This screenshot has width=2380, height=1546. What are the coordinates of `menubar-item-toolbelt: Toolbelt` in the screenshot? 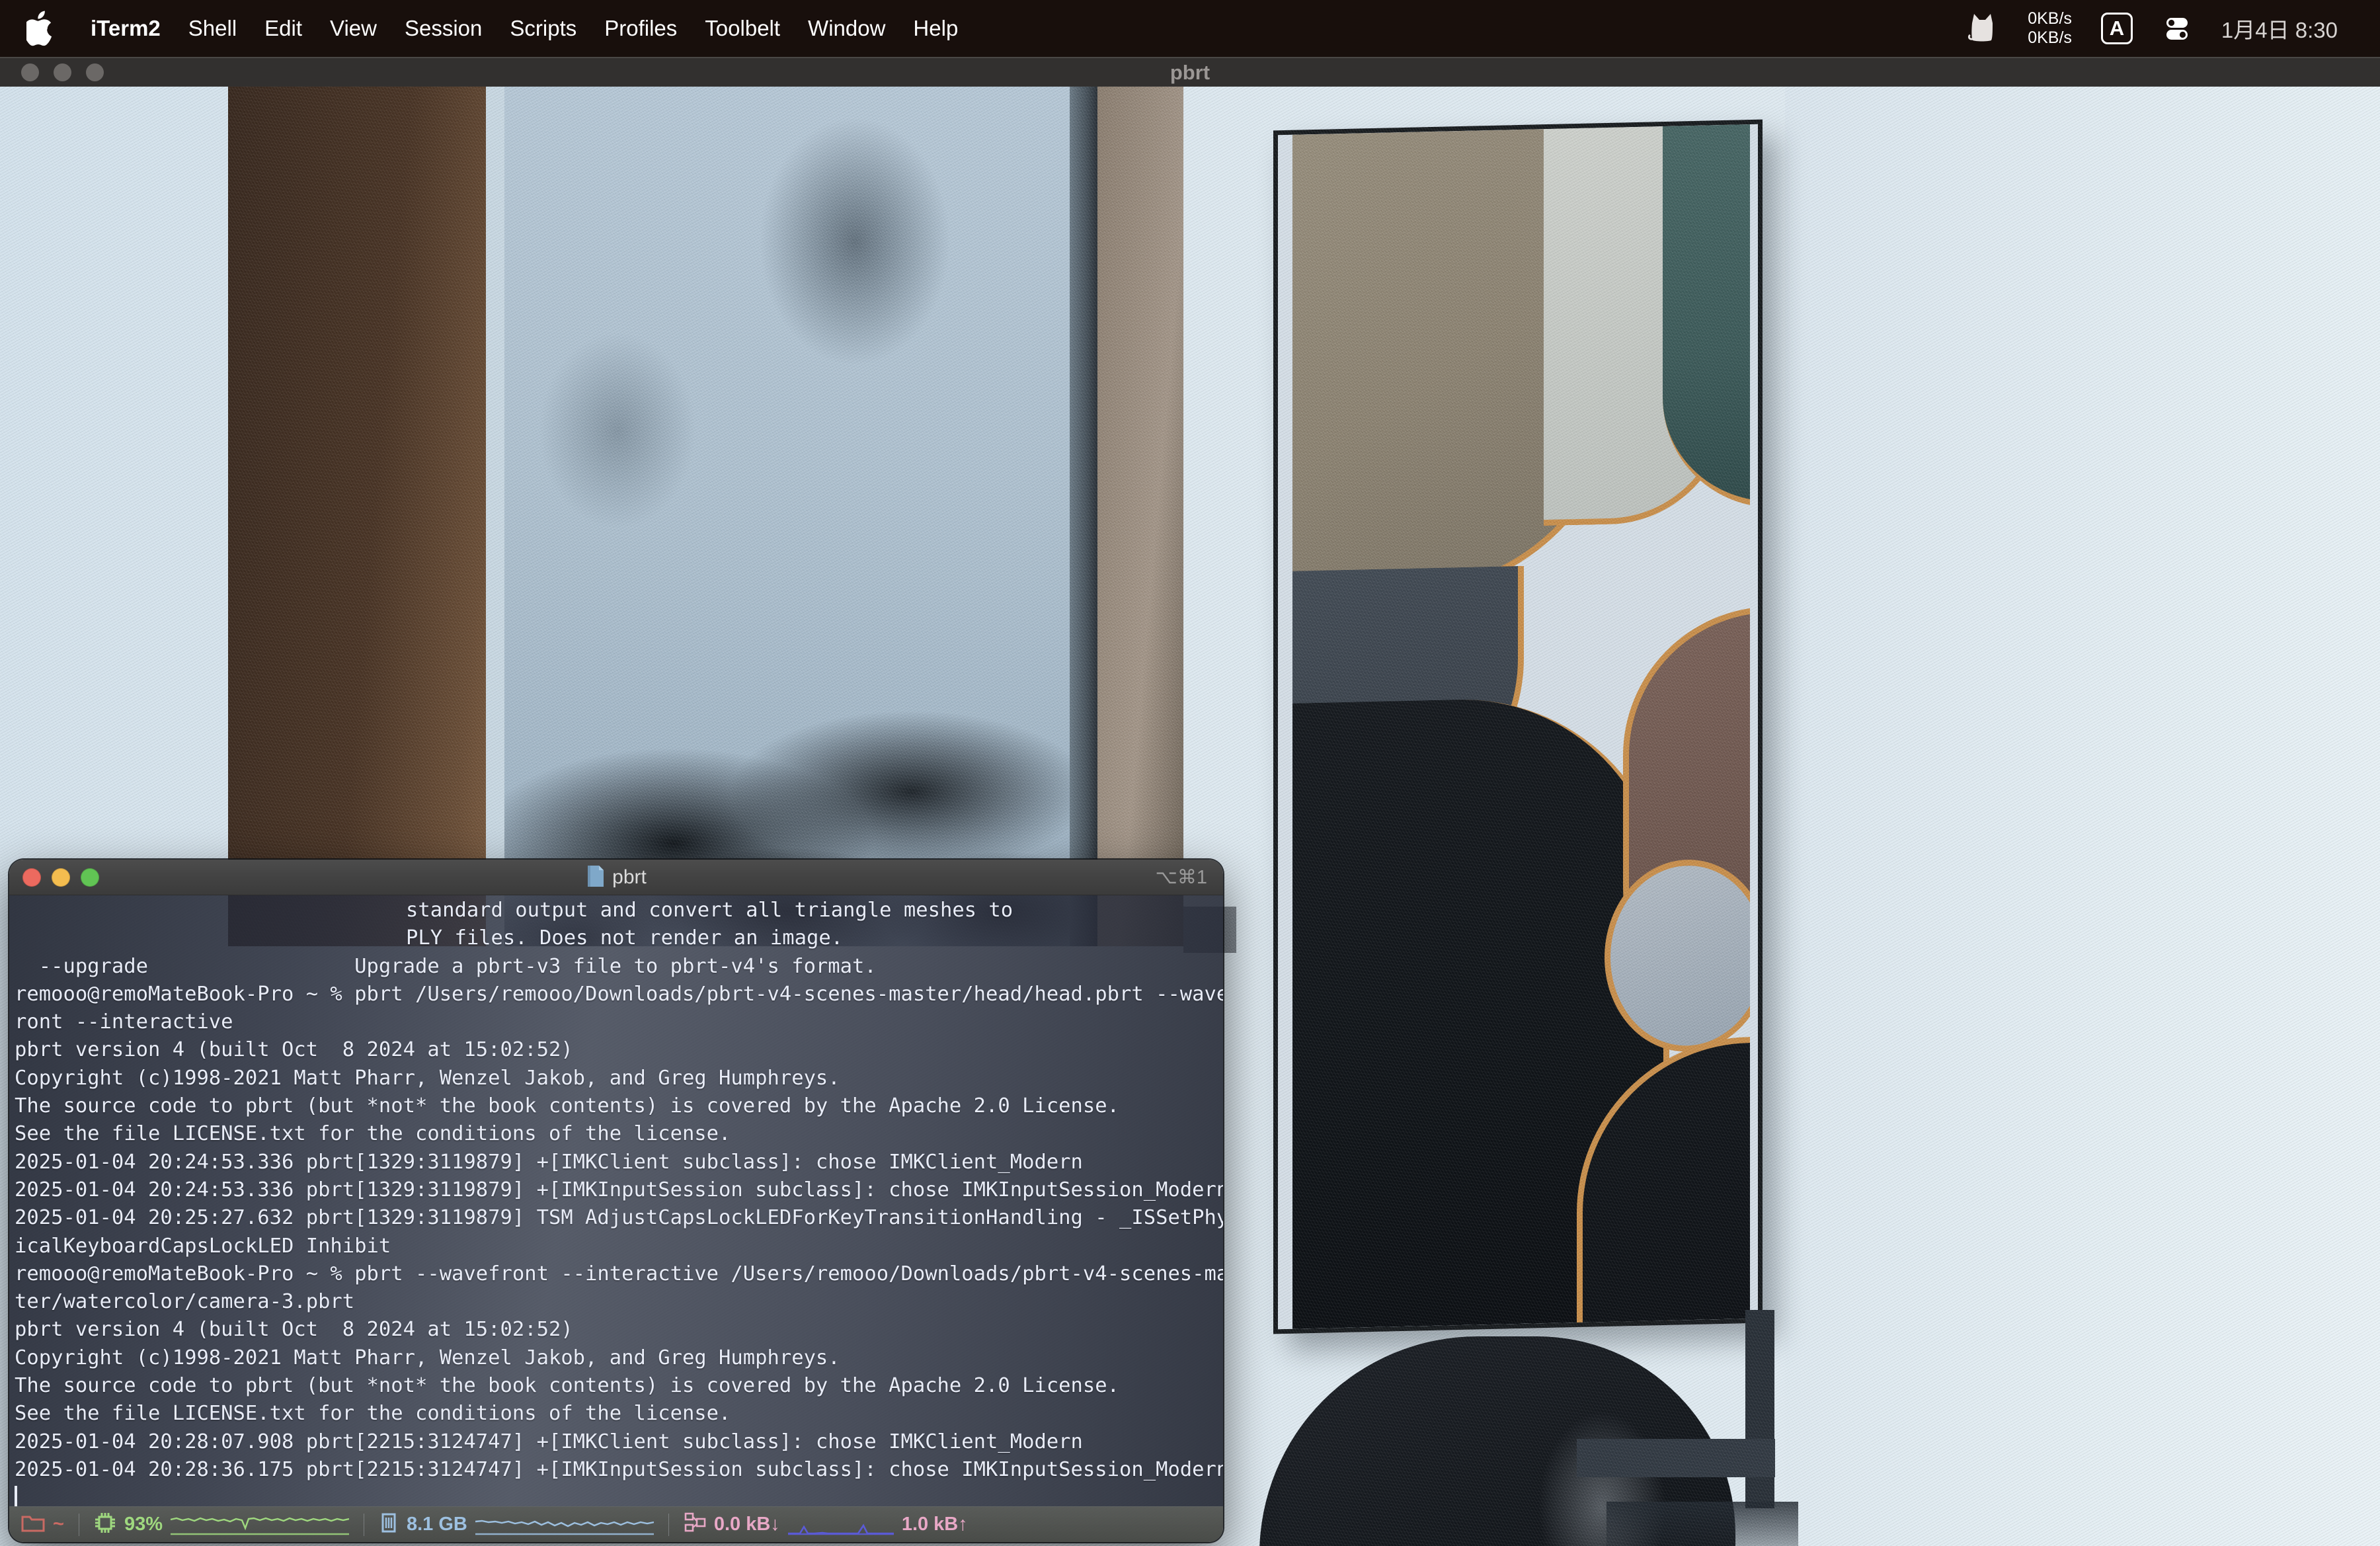 It's located at (742, 28).